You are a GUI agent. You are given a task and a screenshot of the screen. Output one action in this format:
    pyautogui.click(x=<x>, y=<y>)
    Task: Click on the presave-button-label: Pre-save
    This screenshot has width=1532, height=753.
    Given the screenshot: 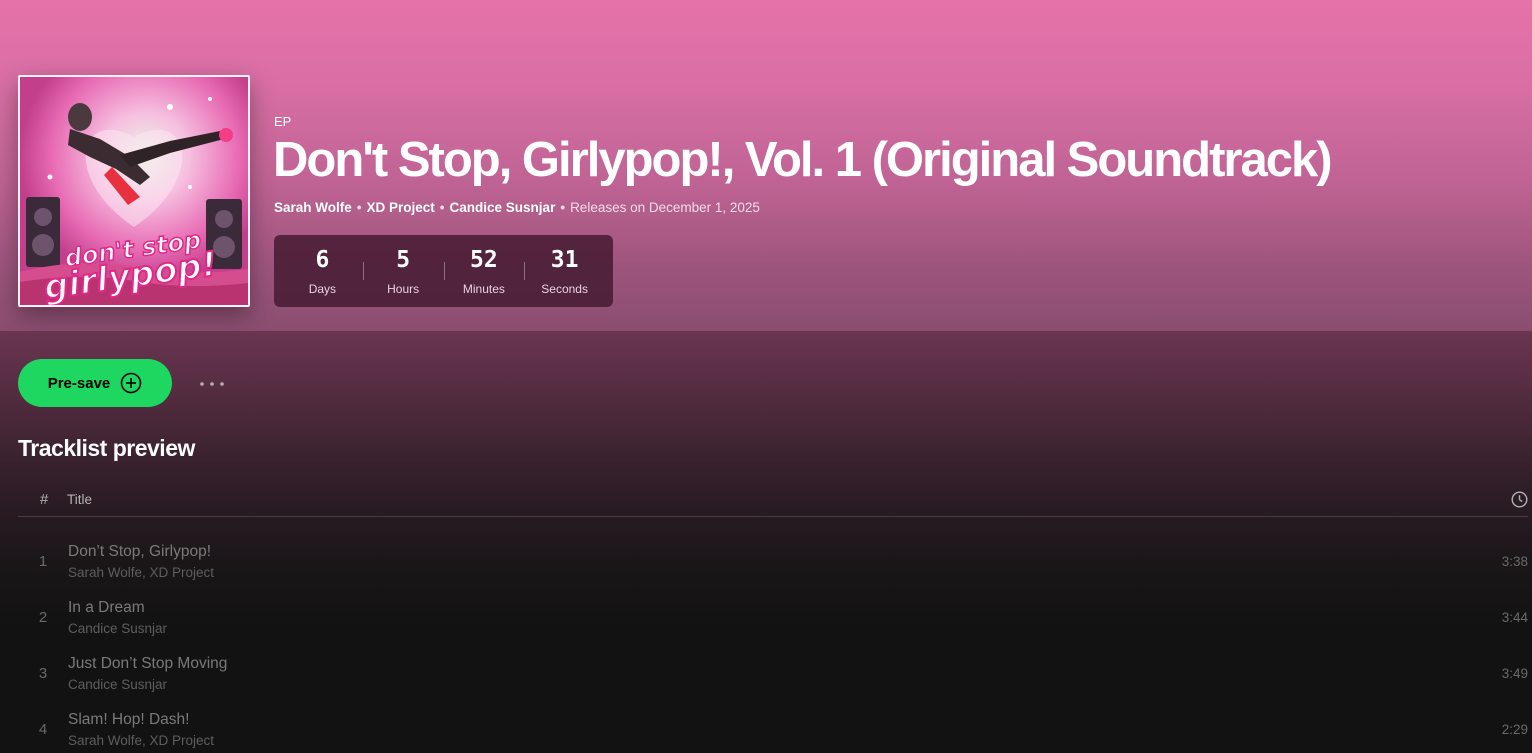 What is the action you would take?
    pyautogui.click(x=79, y=383)
    